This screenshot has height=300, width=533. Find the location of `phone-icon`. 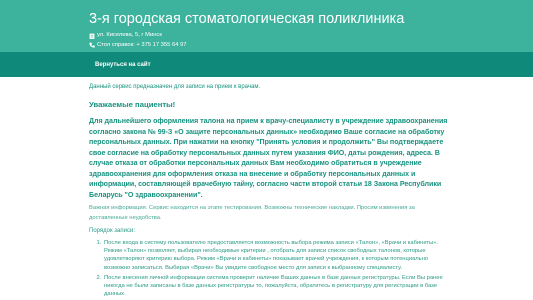

phone-icon is located at coordinates (92, 45).